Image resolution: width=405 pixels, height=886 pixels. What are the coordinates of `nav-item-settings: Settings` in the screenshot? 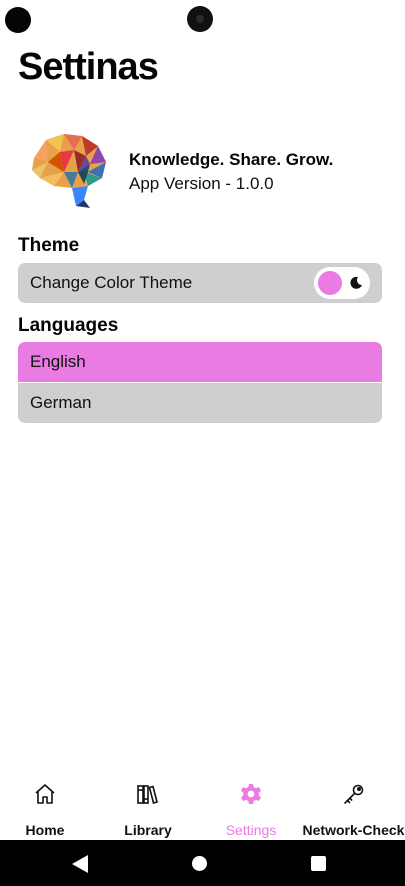 It's located at (251, 805).